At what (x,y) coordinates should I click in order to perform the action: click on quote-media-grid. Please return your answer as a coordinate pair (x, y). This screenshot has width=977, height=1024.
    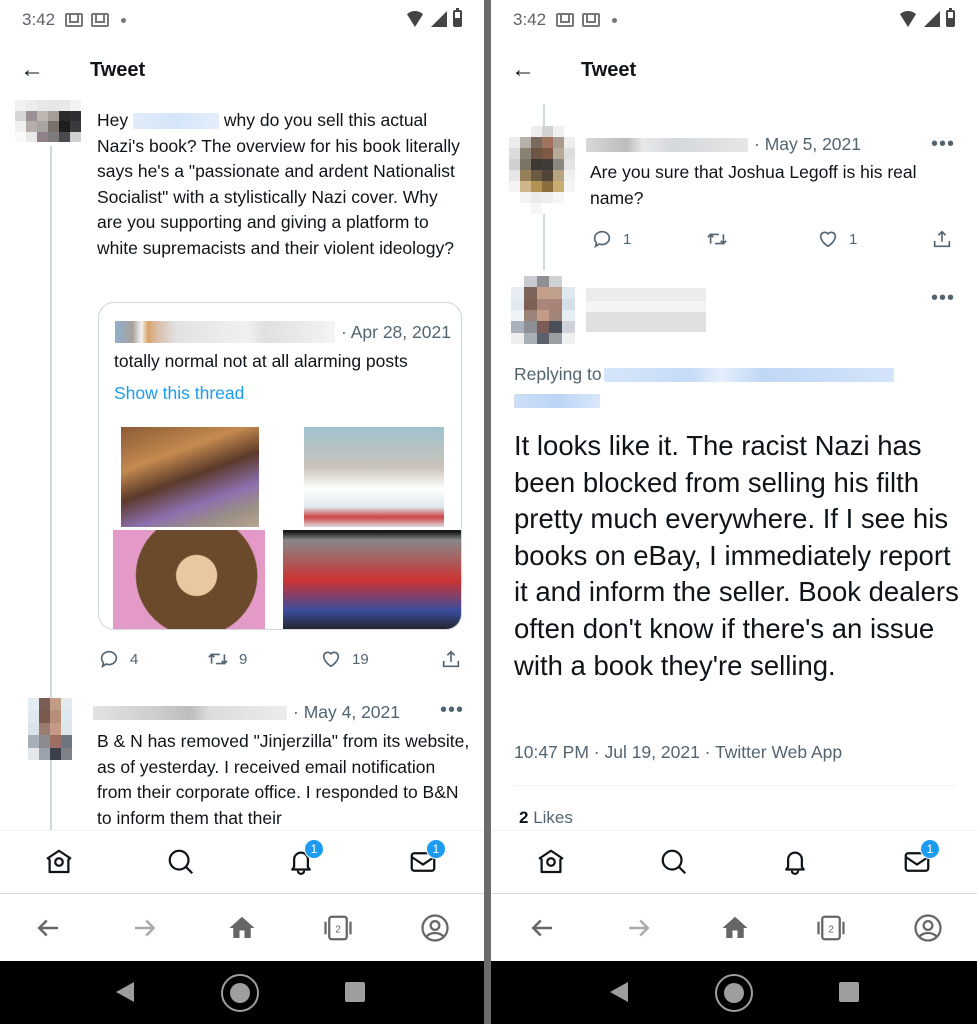
    Looking at the image, I should click on (280, 526).